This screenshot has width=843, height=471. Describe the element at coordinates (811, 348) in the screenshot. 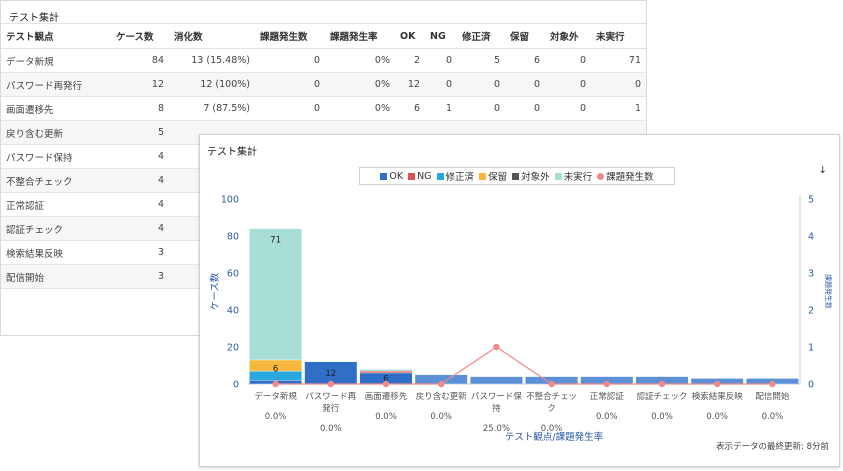

I see `y-right-tick-label: 1` at that location.